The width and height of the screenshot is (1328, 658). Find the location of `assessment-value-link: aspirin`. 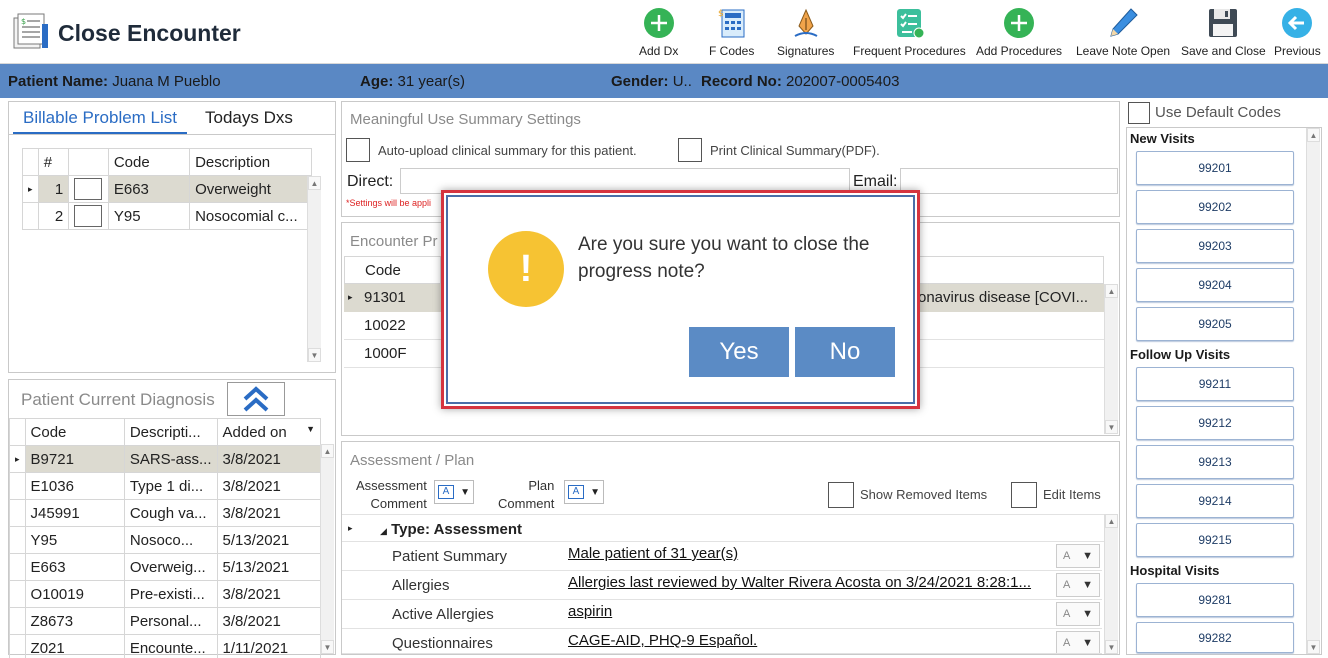

assessment-value-link: aspirin is located at coordinates (812, 611).